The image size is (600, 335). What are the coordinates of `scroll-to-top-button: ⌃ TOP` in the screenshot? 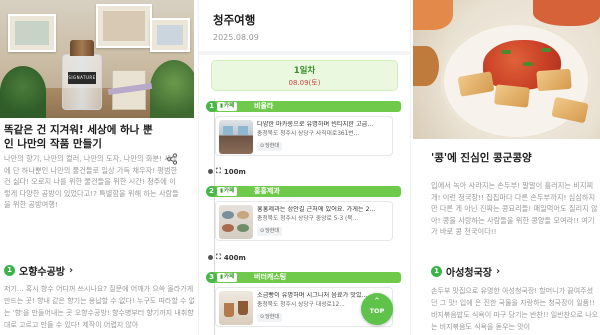 It's located at (377, 309).